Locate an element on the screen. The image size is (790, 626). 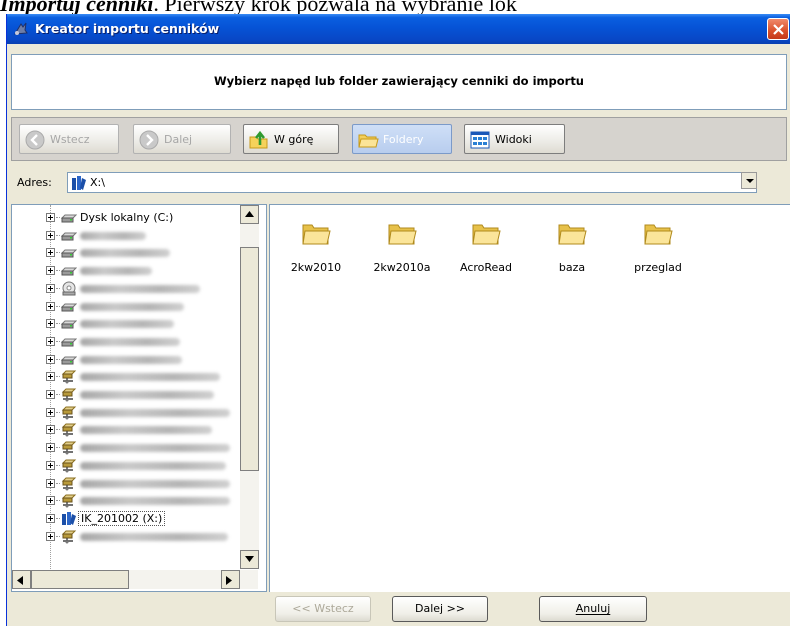
toolbar-up-button: W górę is located at coordinates (291, 139).